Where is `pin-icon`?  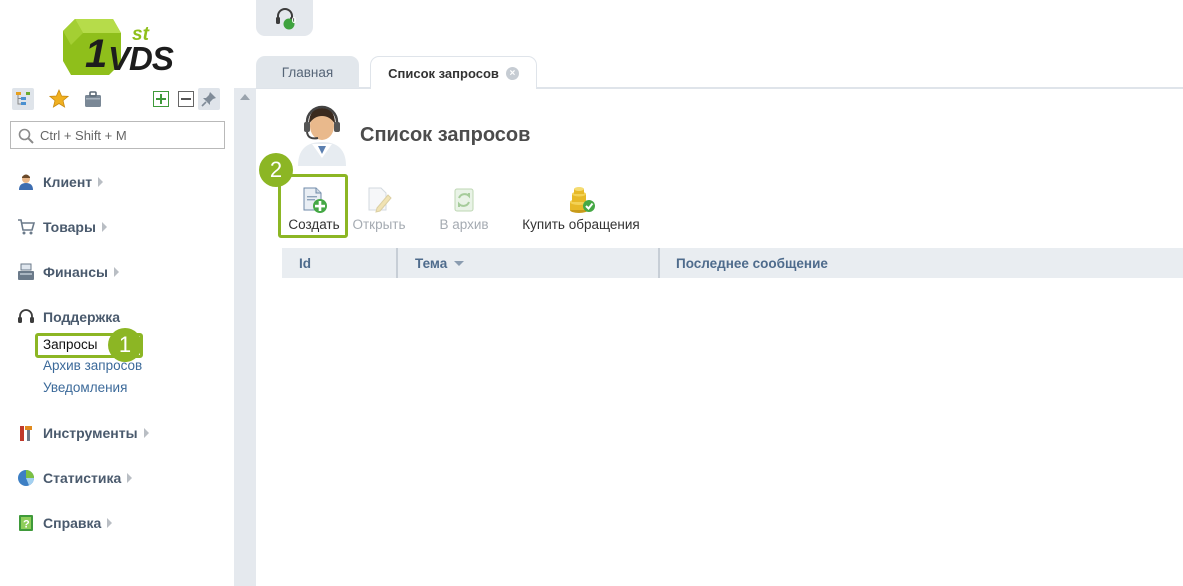
pin-icon is located at coordinates (209, 99).